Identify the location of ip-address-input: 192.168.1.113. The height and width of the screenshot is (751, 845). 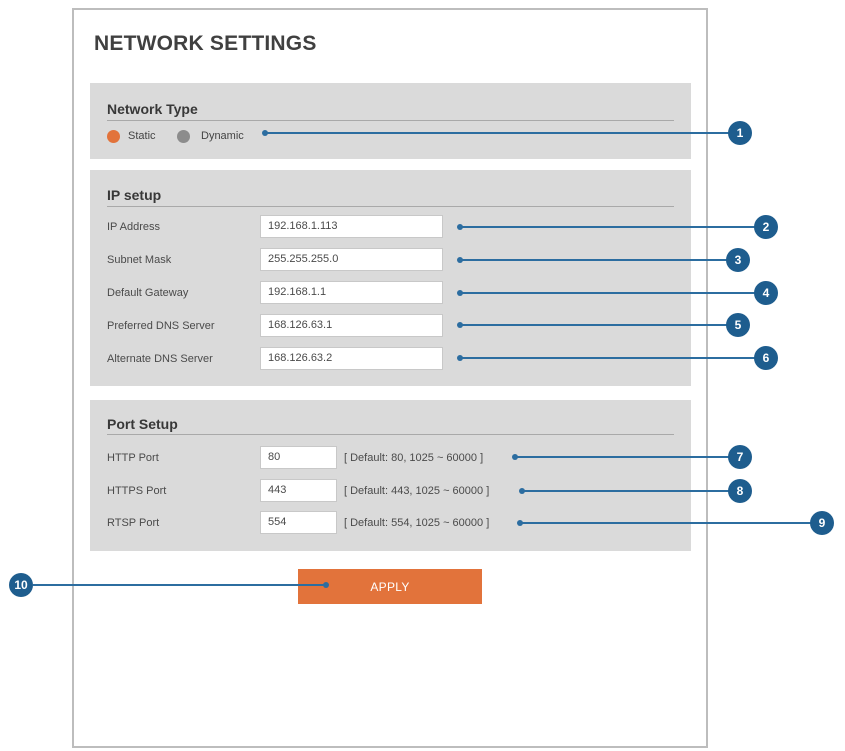
(351, 226).